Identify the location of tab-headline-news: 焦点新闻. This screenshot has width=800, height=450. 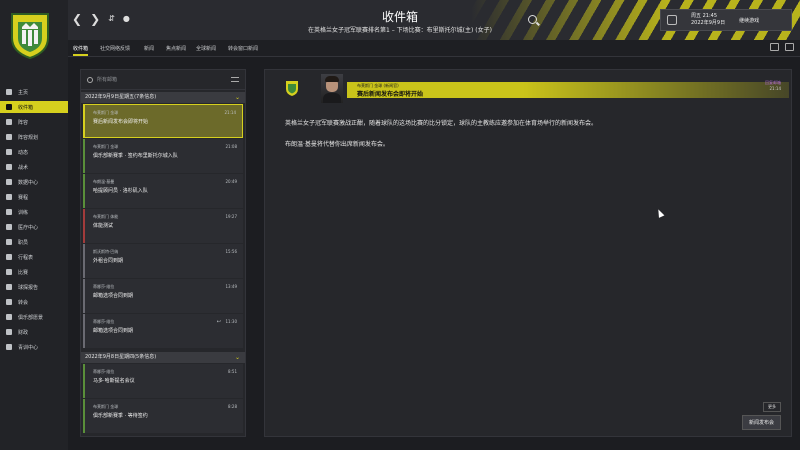
(176, 48).